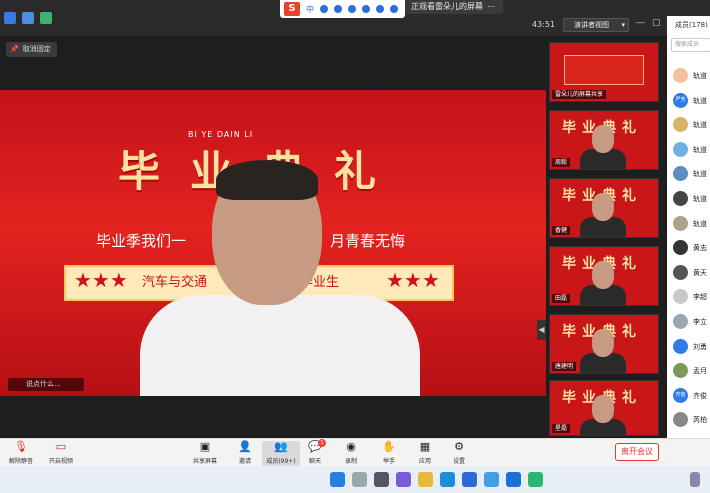 This screenshot has height=493, width=710. What do you see at coordinates (281, 454) in the screenshot?
I see `members-button: 👥 成员(99+)` at bounding box center [281, 454].